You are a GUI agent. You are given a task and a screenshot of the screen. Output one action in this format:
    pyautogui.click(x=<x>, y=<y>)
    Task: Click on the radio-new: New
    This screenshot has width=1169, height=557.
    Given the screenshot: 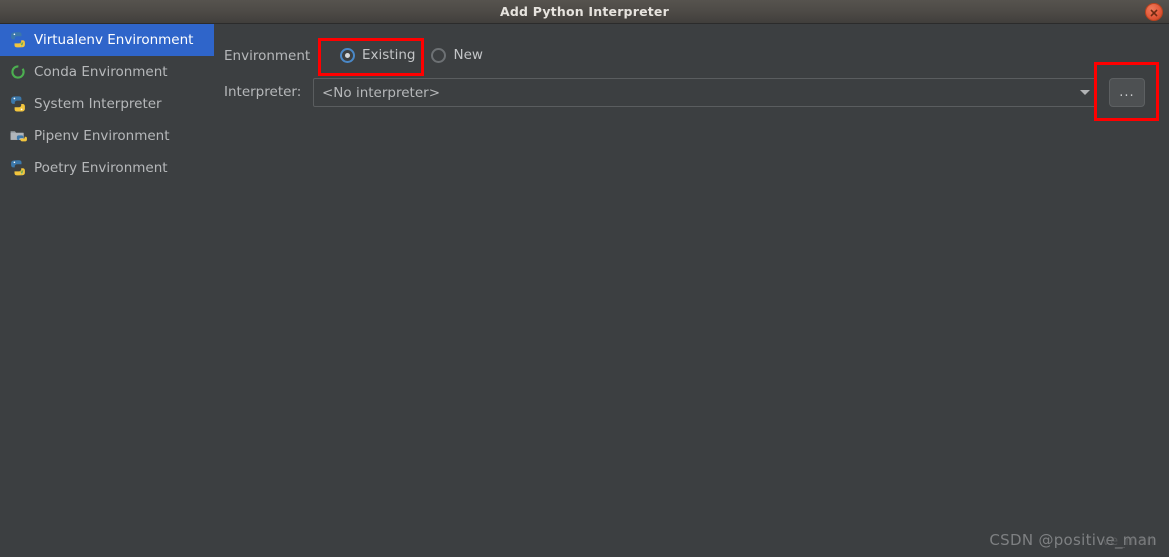 What is the action you would take?
    pyautogui.click(x=457, y=55)
    